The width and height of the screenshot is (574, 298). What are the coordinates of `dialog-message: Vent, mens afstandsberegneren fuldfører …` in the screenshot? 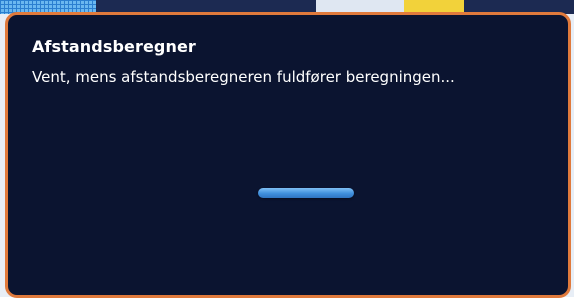 It's located at (243, 77).